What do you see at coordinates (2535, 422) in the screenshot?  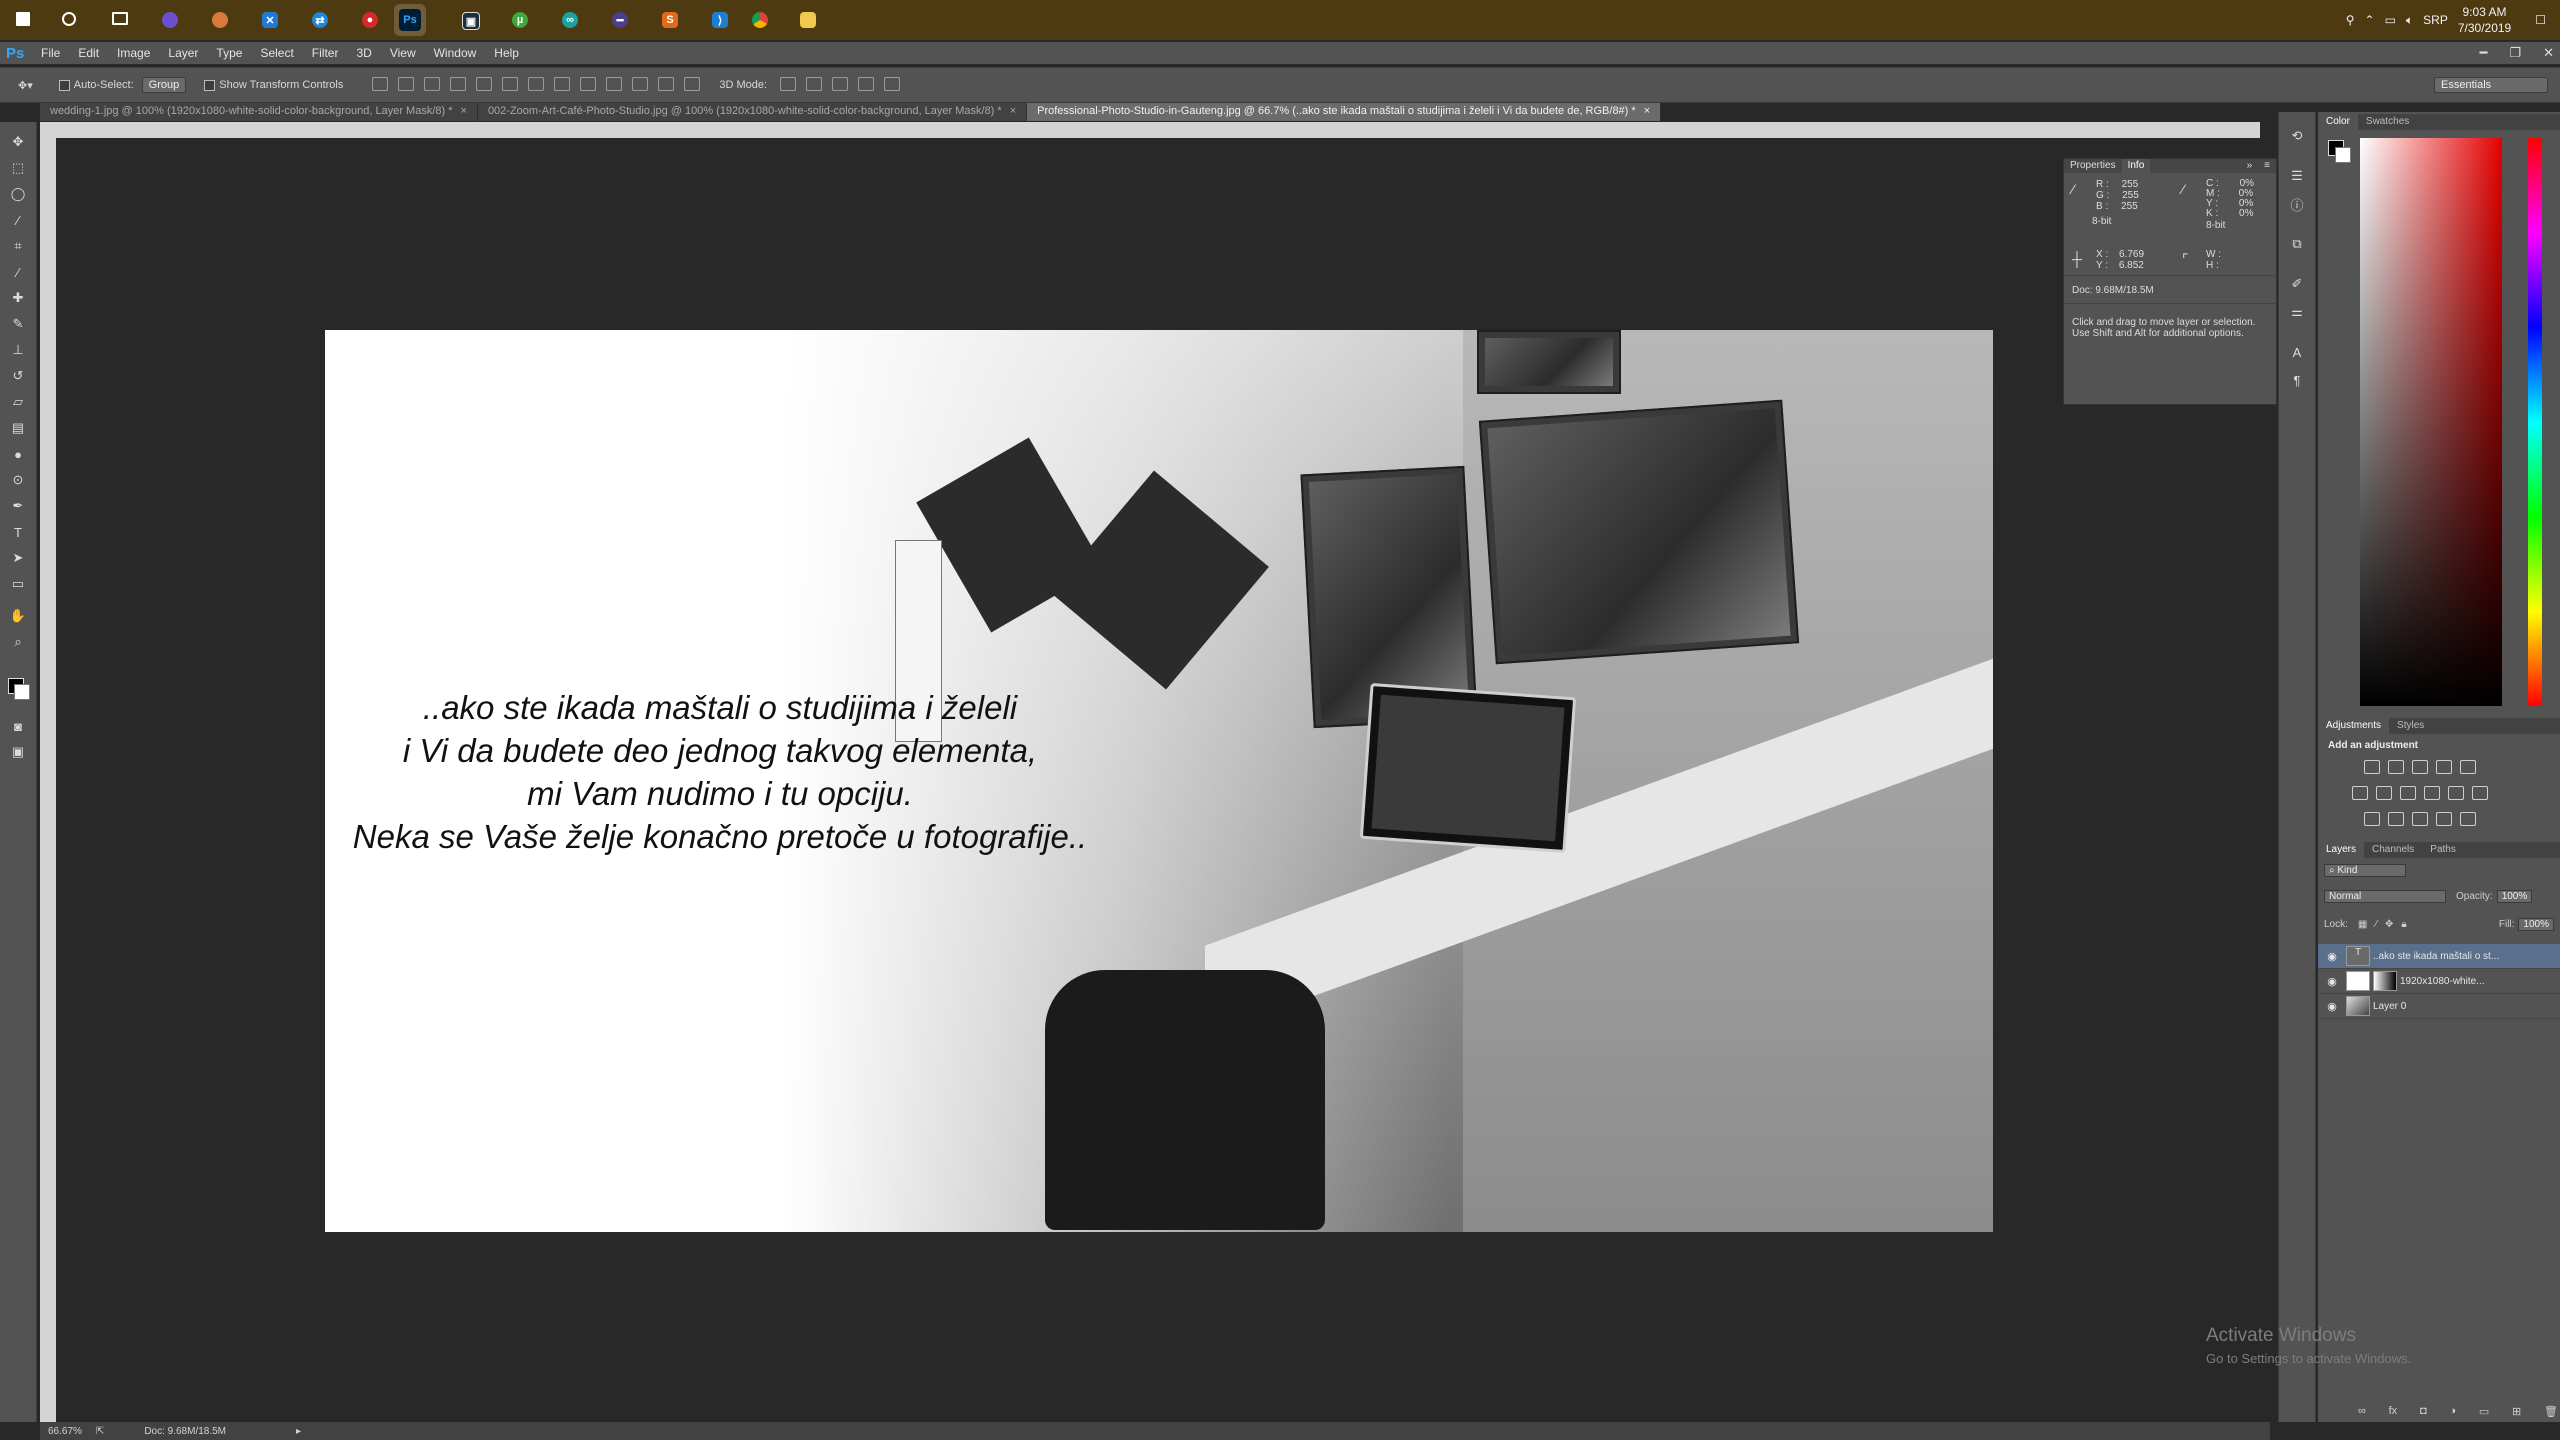 I see `hue-slider` at bounding box center [2535, 422].